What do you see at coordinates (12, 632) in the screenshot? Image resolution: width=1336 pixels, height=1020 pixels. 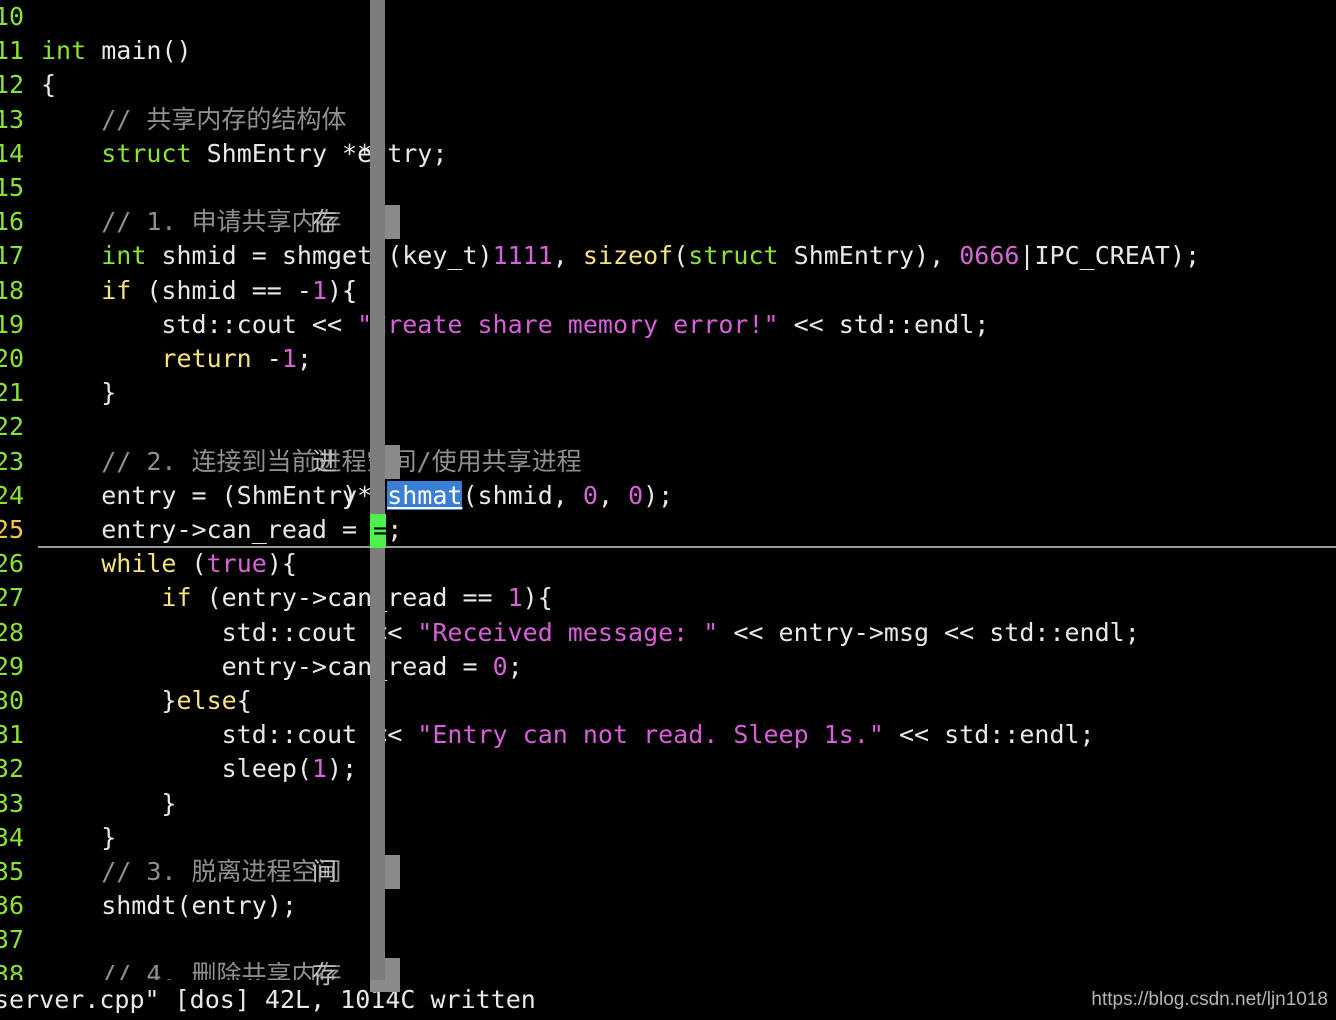 I see `line-number: 28` at bounding box center [12, 632].